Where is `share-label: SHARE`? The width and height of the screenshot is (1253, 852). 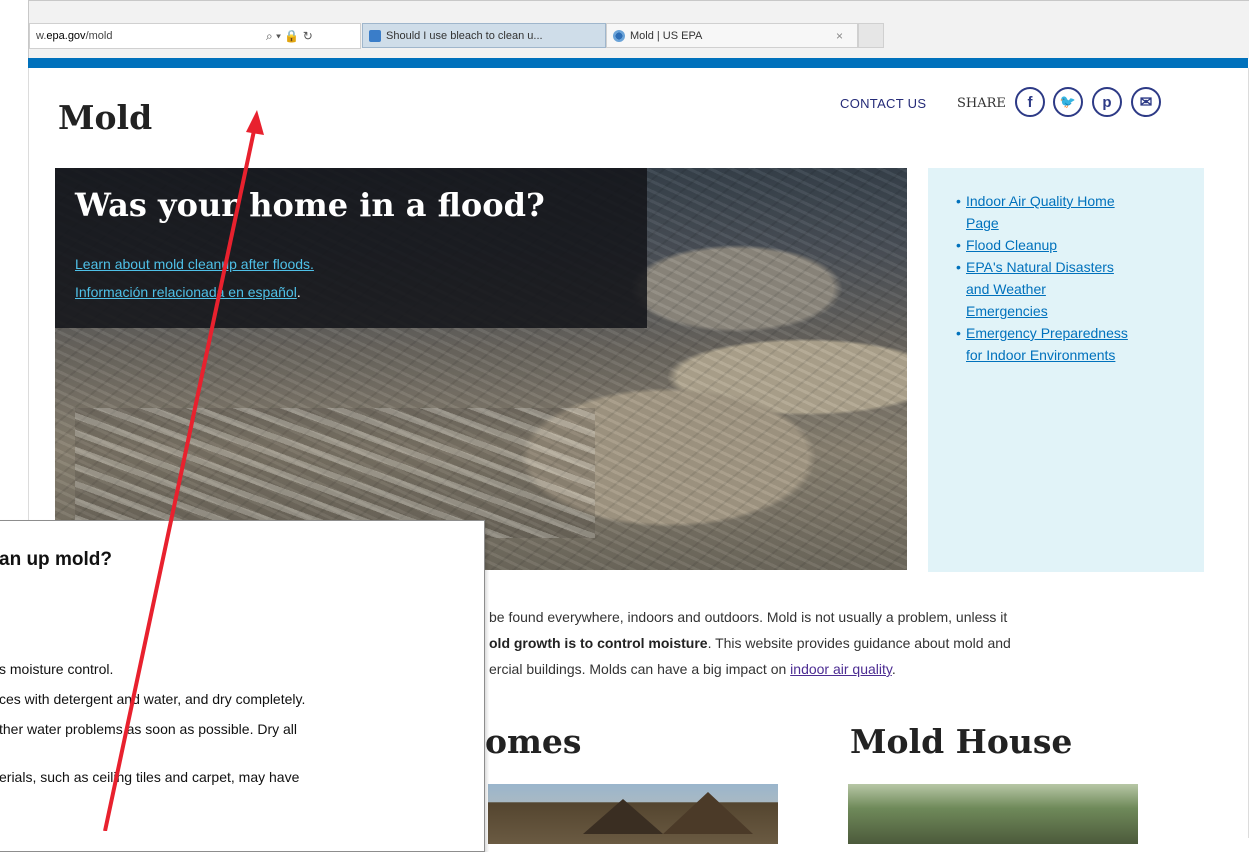
share-label: SHARE is located at coordinates (981, 103).